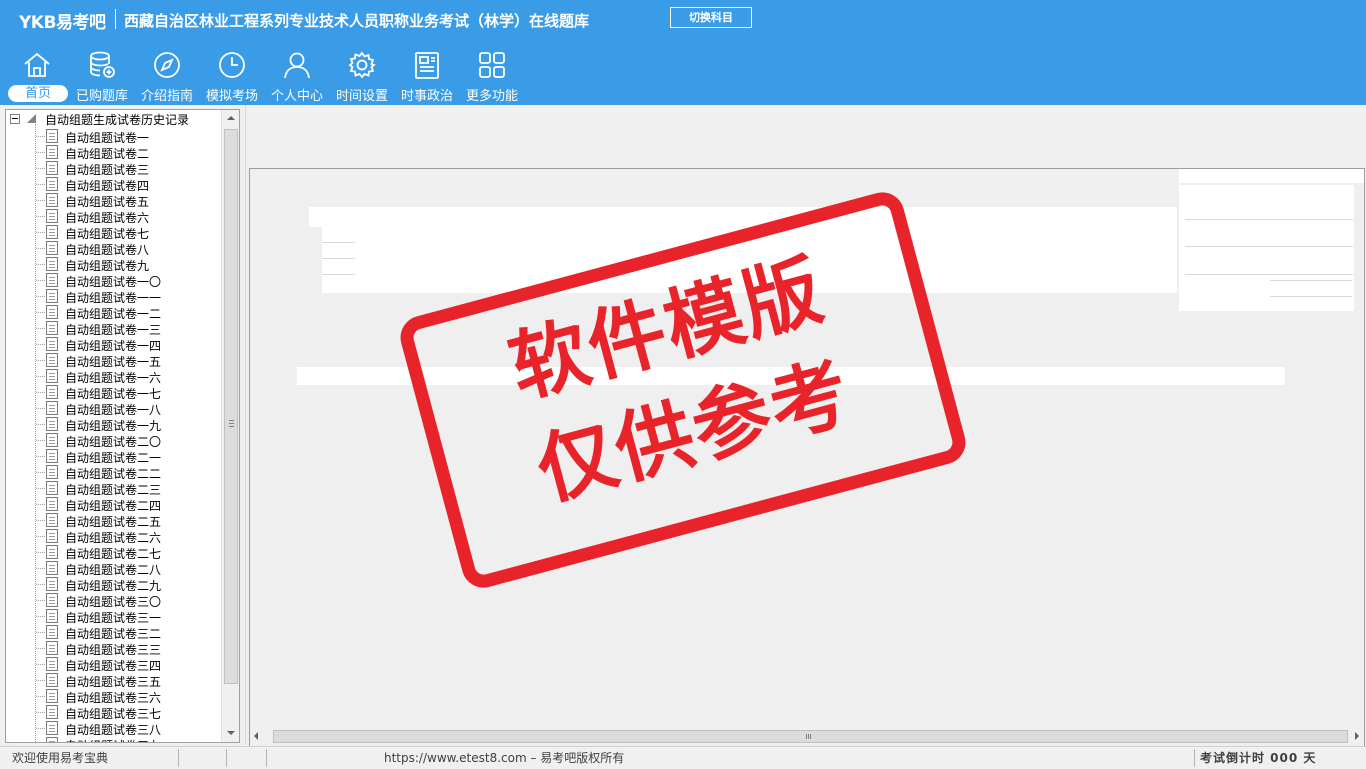  I want to click on status-welcome: 欢迎使用易考宝典, so click(60, 758).